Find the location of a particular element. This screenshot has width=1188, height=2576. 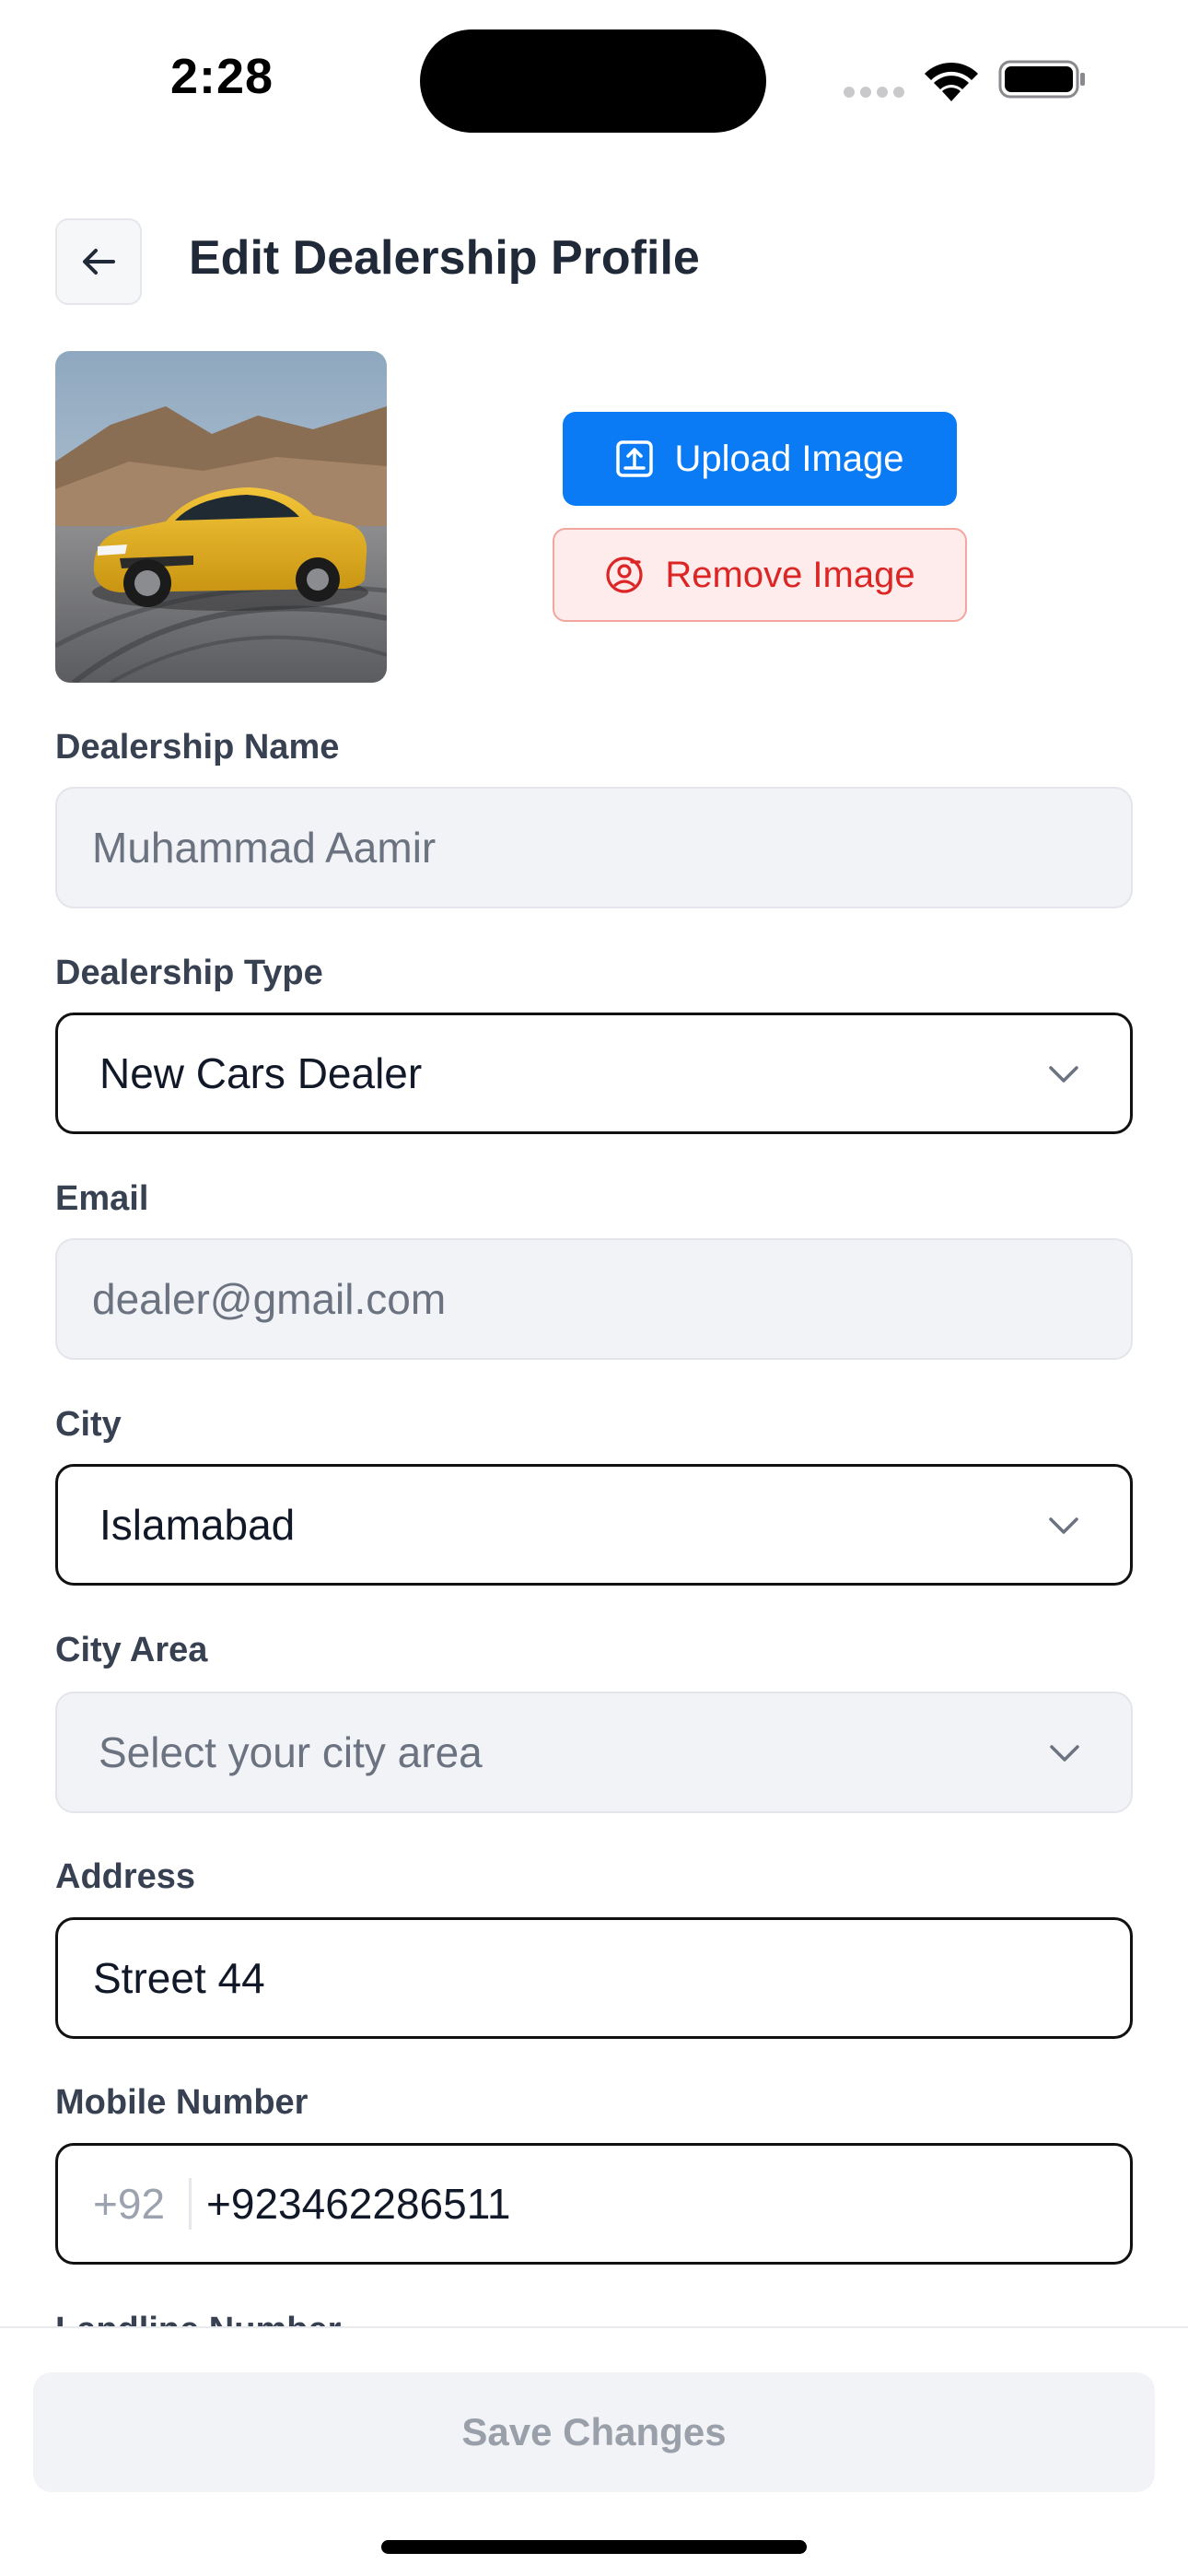

dealership-name-value: Muhammad Aamir is located at coordinates (264, 848).